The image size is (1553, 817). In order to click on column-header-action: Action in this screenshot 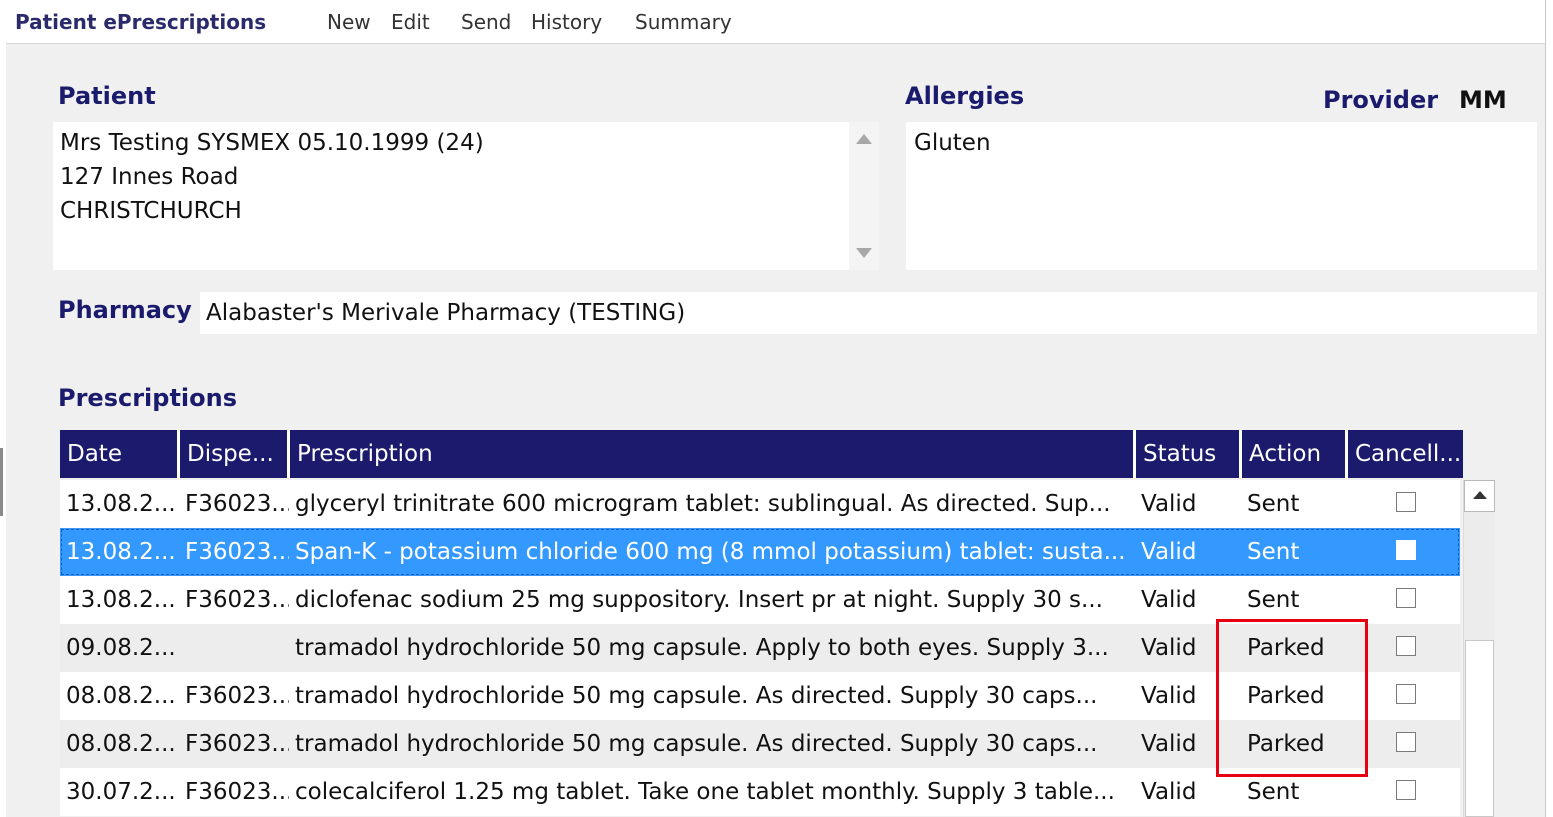, I will do `click(1295, 454)`.